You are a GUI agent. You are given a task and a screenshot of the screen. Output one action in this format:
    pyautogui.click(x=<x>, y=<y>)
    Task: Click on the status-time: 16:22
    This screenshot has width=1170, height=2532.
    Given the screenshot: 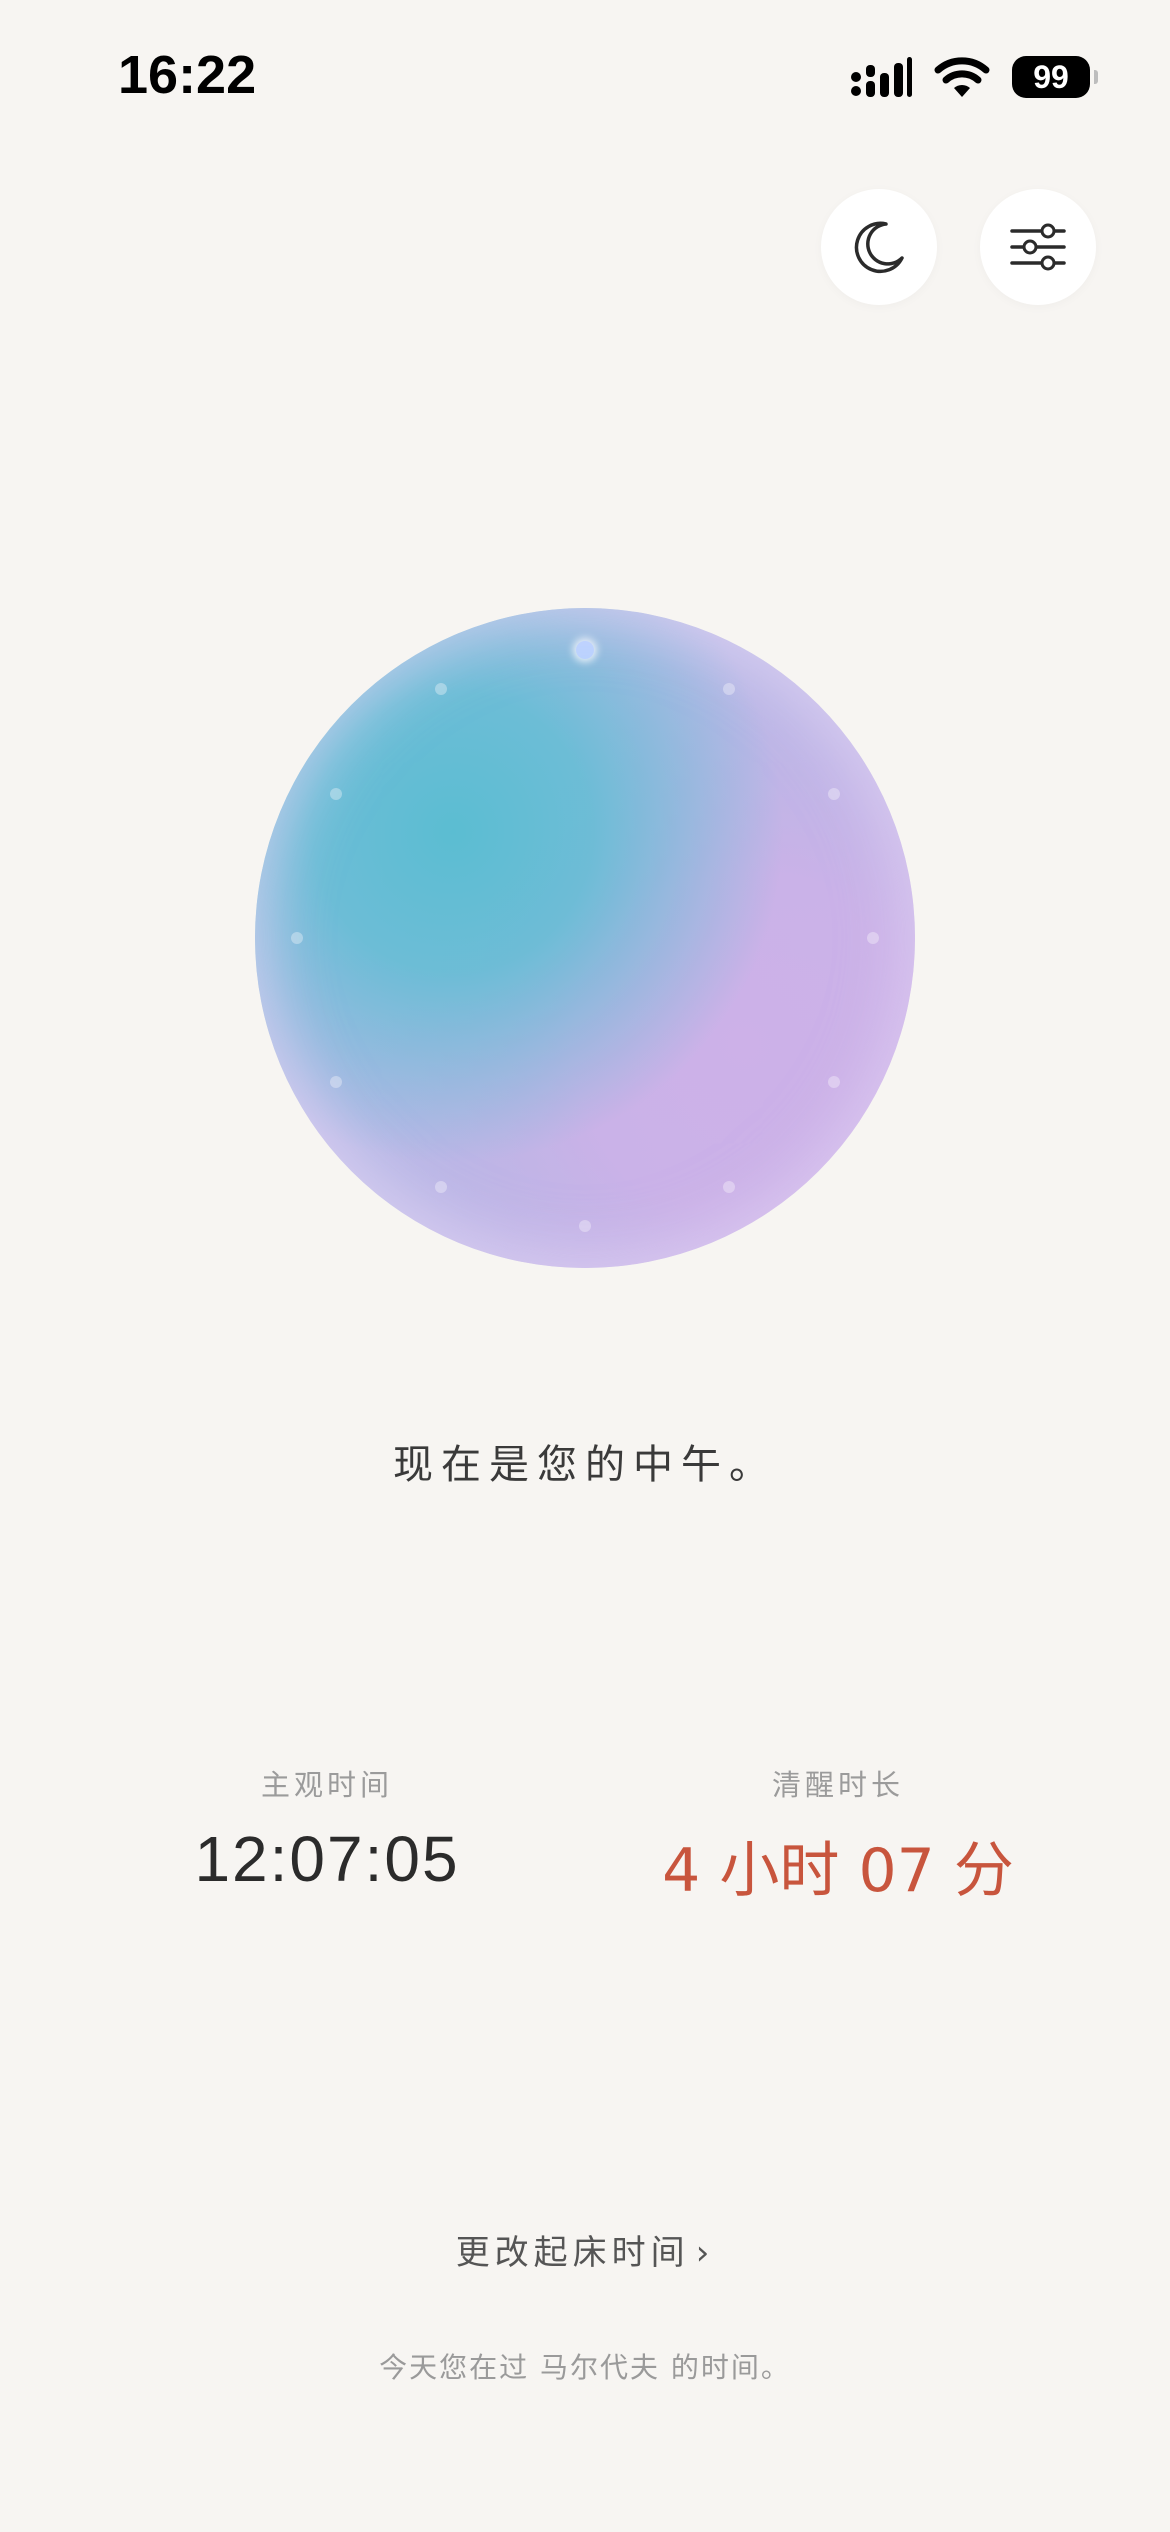 What is the action you would take?
    pyautogui.click(x=187, y=75)
    